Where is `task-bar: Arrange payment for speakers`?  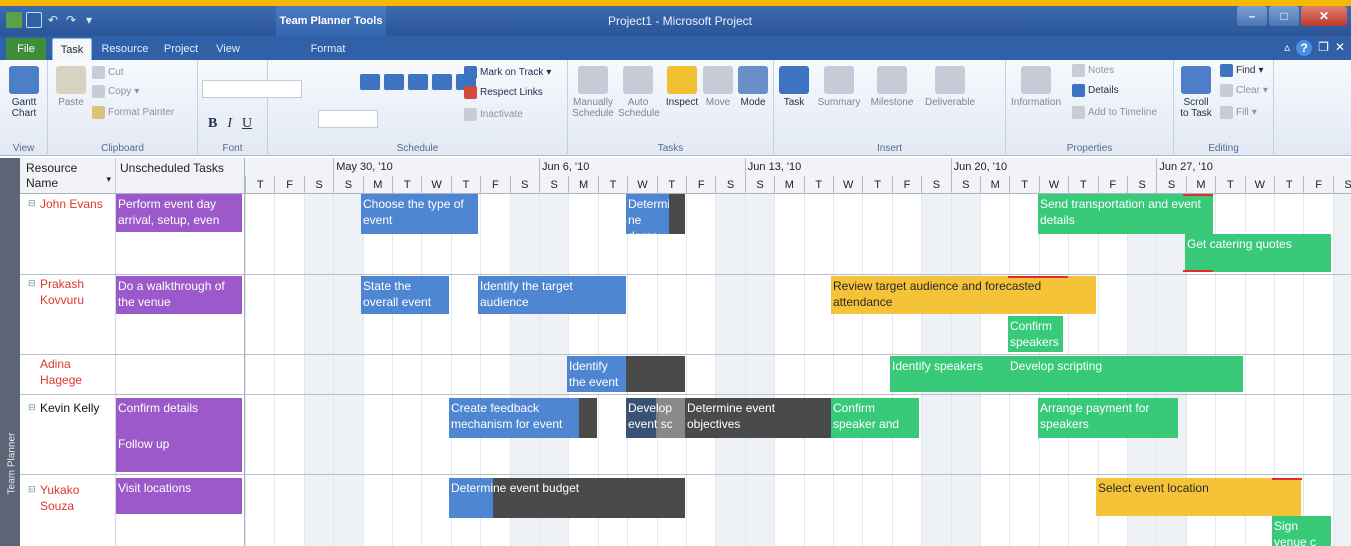 task-bar: Arrange payment for speakers is located at coordinates (1108, 418).